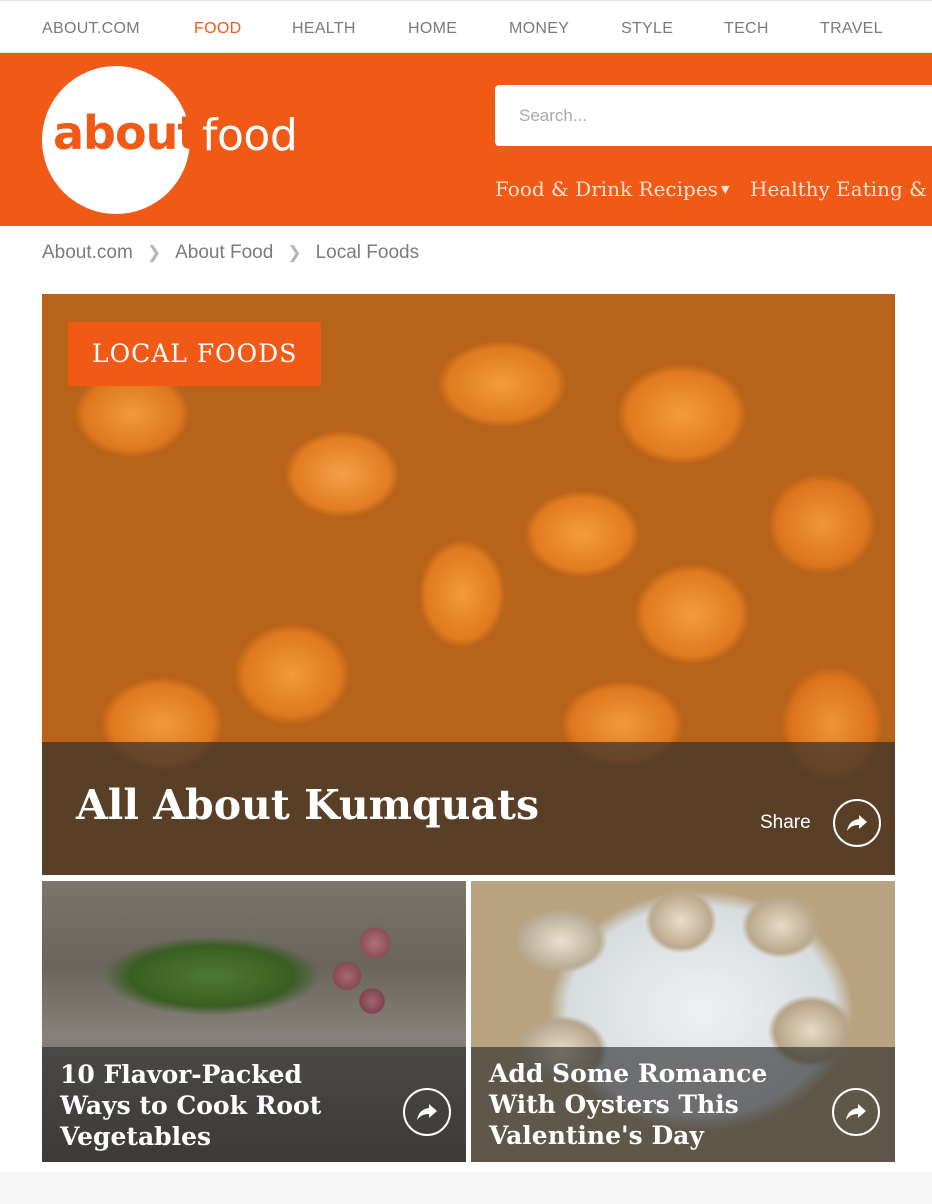 This screenshot has height=1204, width=932. What do you see at coordinates (432, 29) in the screenshot?
I see `nav-item-home: HOME` at bounding box center [432, 29].